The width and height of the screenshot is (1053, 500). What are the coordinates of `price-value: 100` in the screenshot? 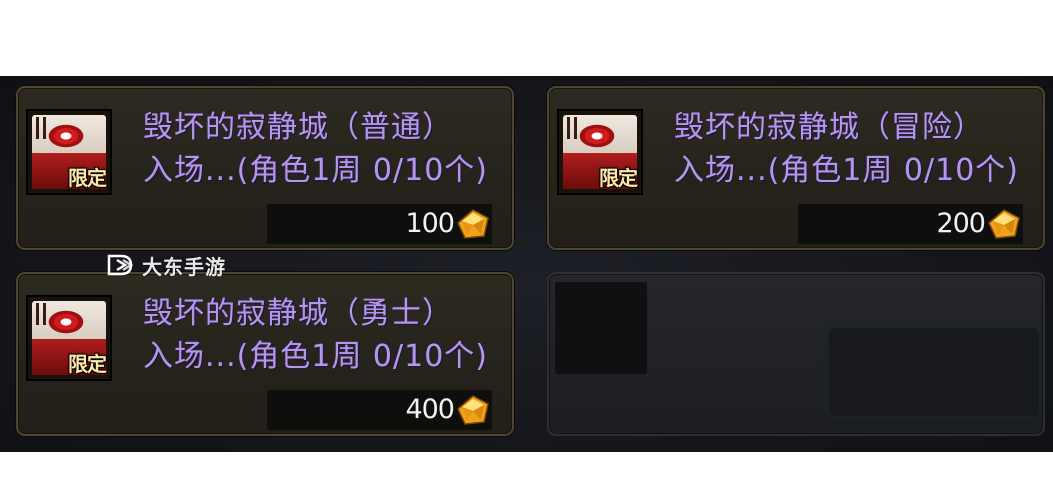 It's located at (430, 223).